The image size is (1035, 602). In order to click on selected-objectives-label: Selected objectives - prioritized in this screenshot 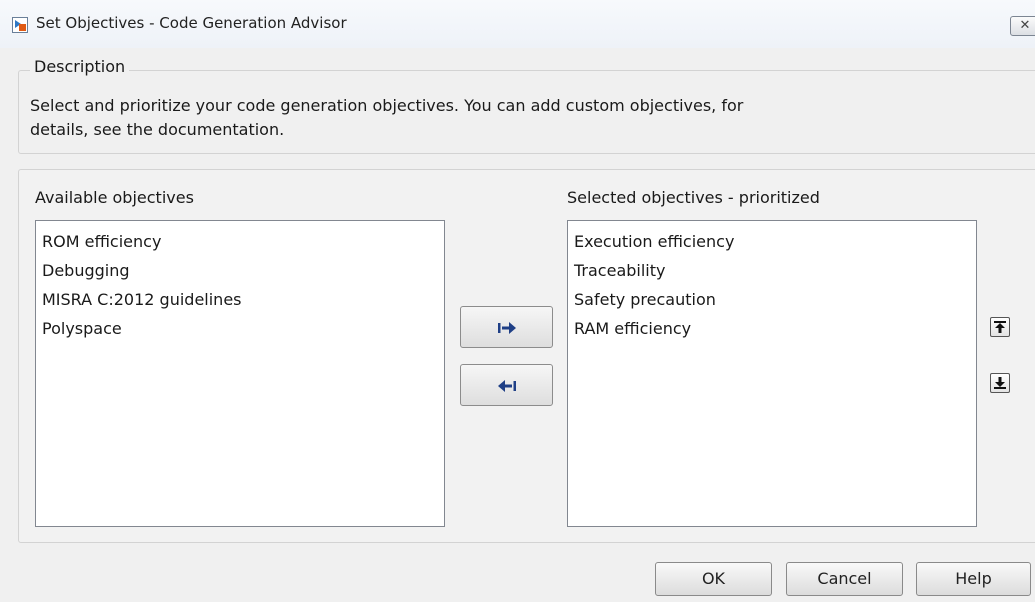, I will do `click(693, 197)`.